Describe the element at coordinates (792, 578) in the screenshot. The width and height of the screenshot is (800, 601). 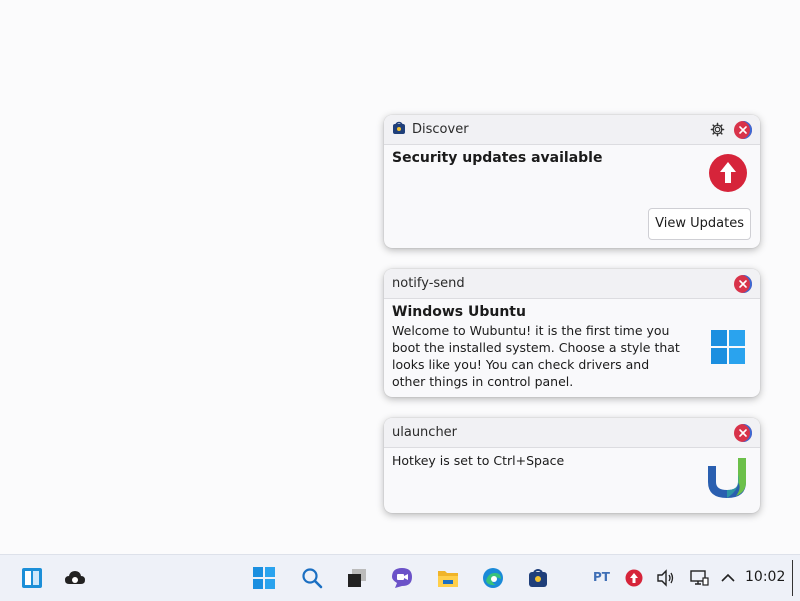
I see `show-desktop-divider` at that location.